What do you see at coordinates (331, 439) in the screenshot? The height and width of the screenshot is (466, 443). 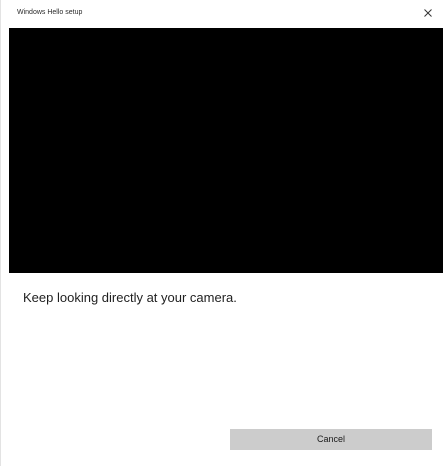 I see `cancel-button: Cancel` at bounding box center [331, 439].